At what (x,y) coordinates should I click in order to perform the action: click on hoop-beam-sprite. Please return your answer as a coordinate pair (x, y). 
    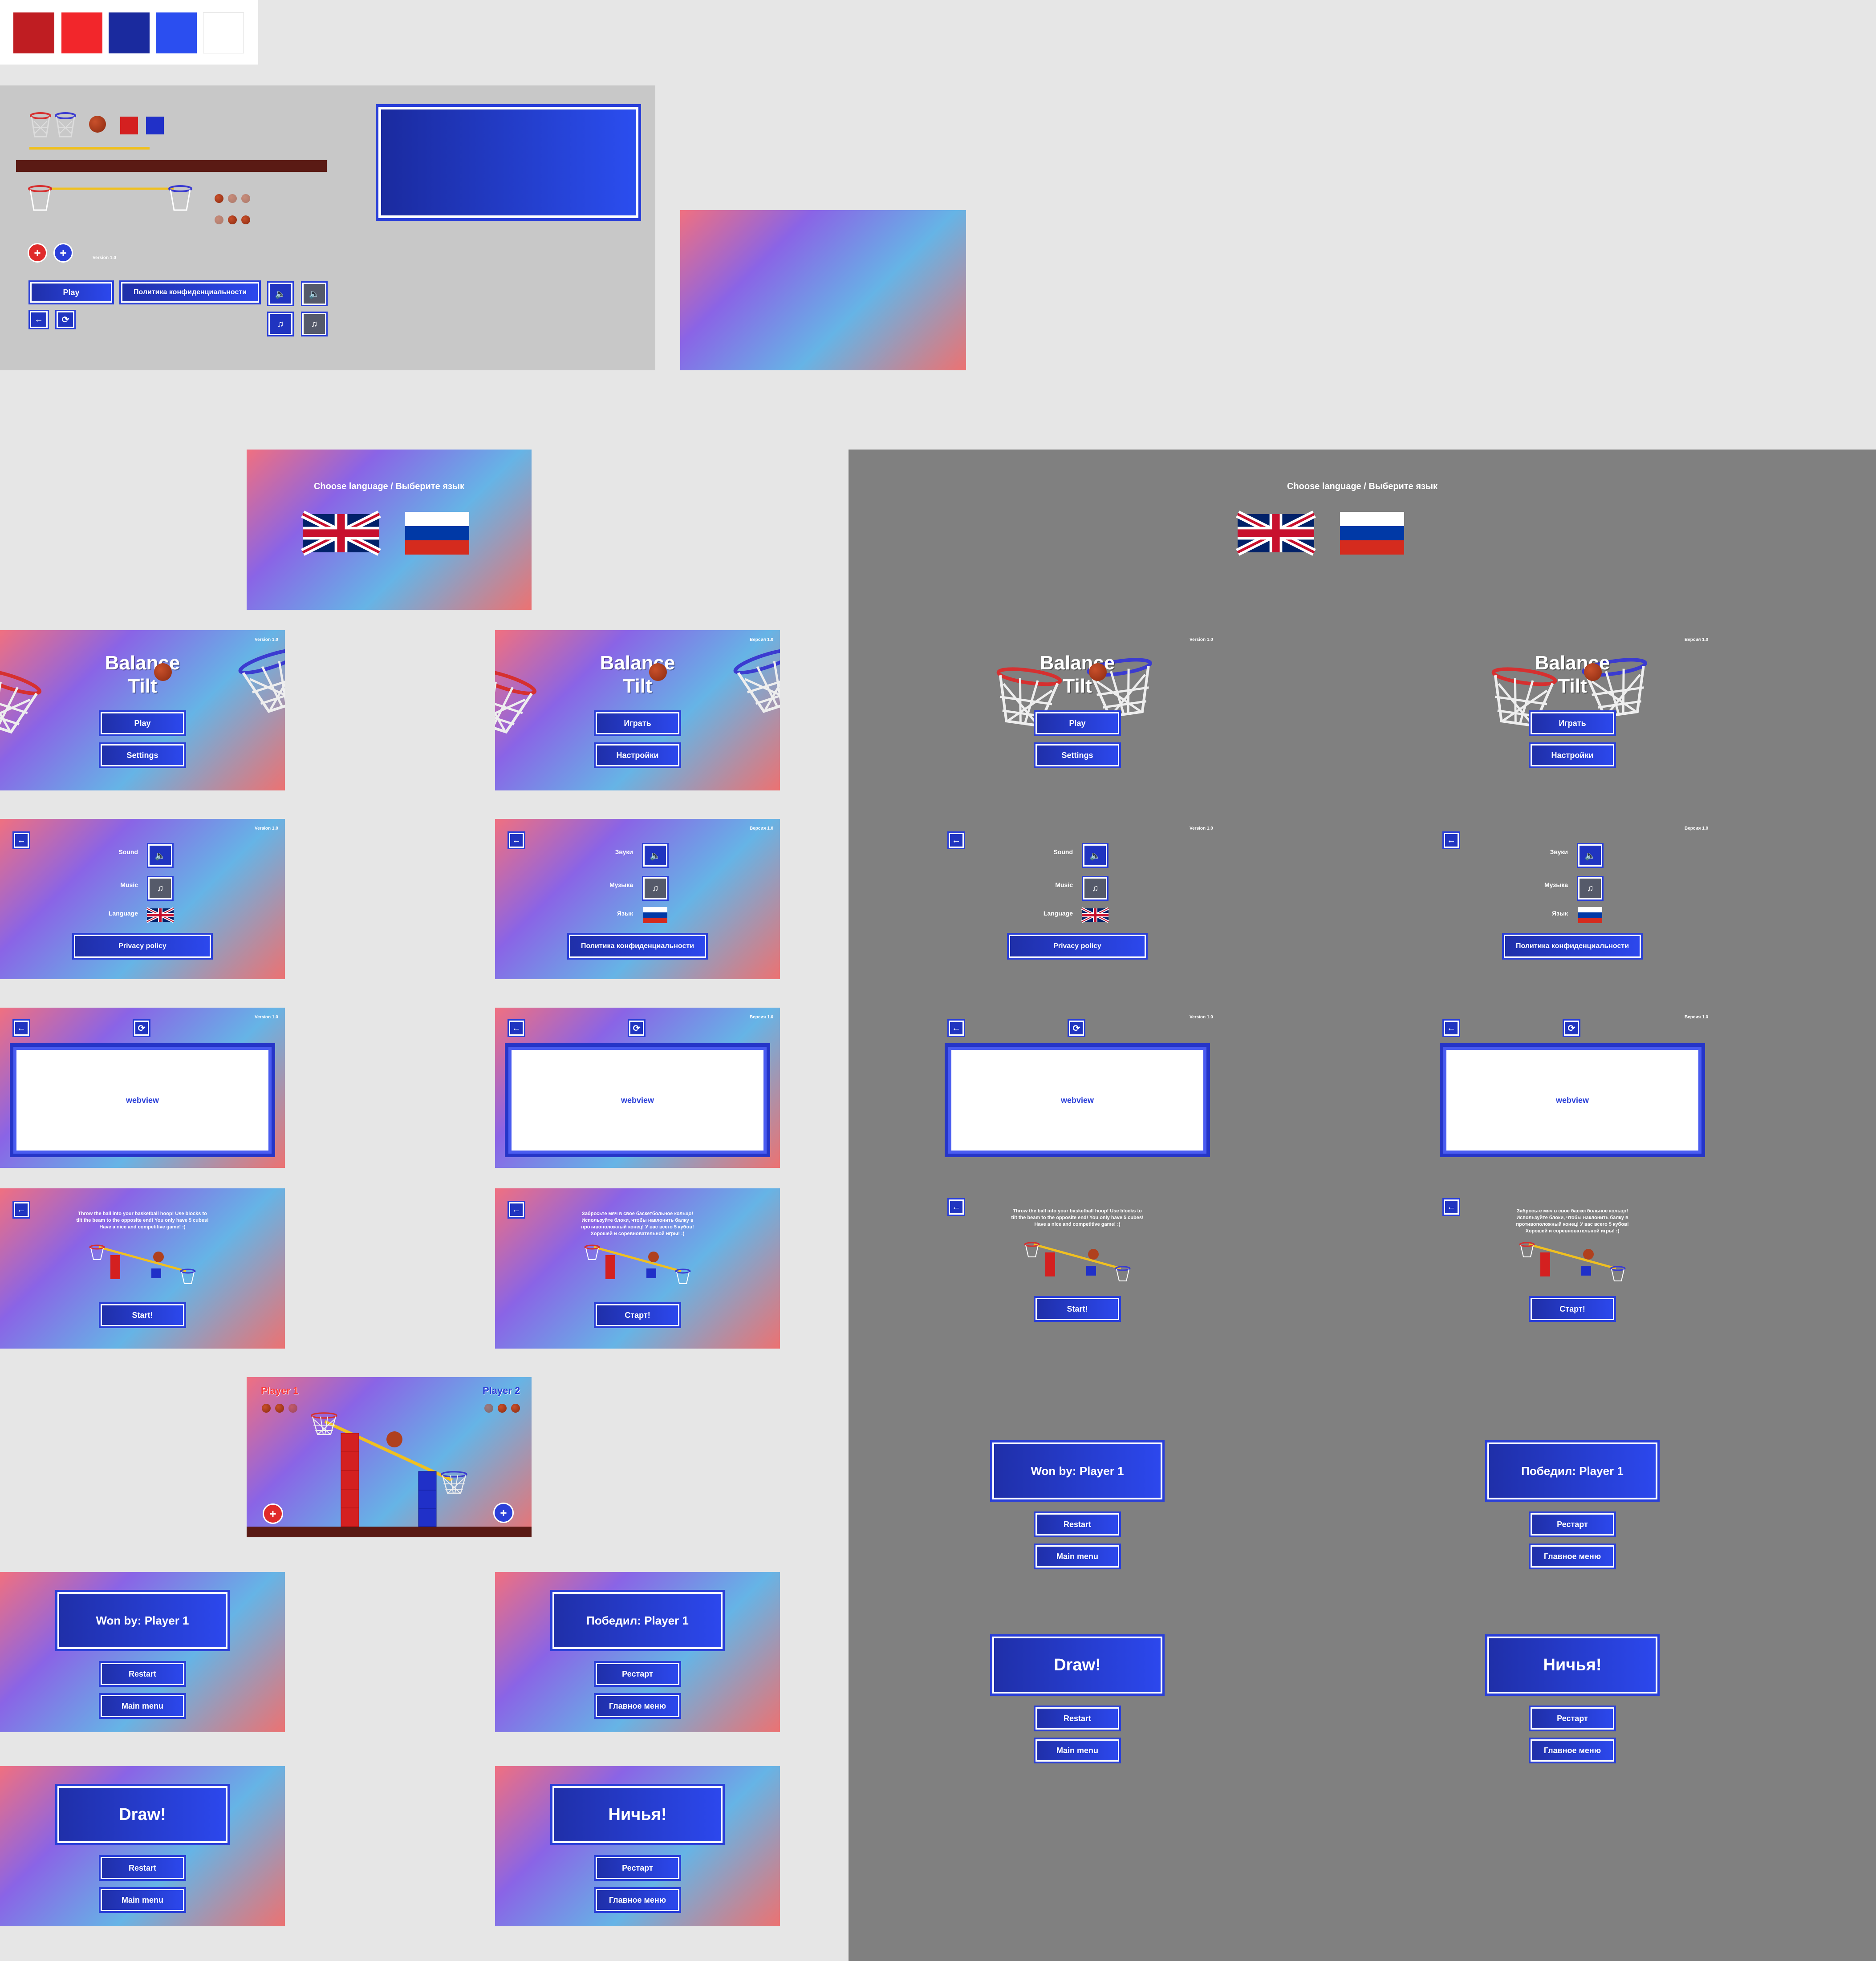
    Looking at the image, I should click on (110, 198).